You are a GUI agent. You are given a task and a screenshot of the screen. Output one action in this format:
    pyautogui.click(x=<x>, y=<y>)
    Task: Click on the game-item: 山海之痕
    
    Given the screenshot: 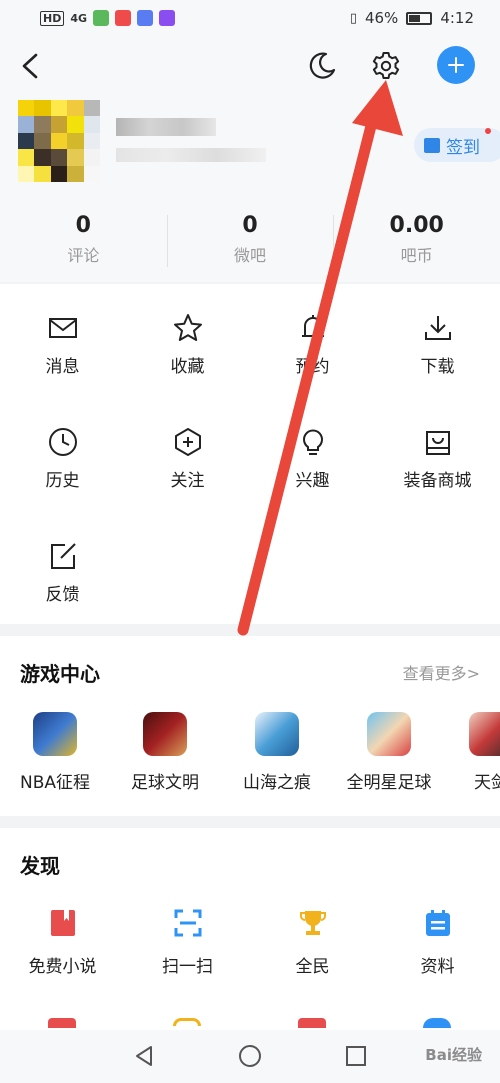 What is the action you would take?
    pyautogui.click(x=277, y=752)
    